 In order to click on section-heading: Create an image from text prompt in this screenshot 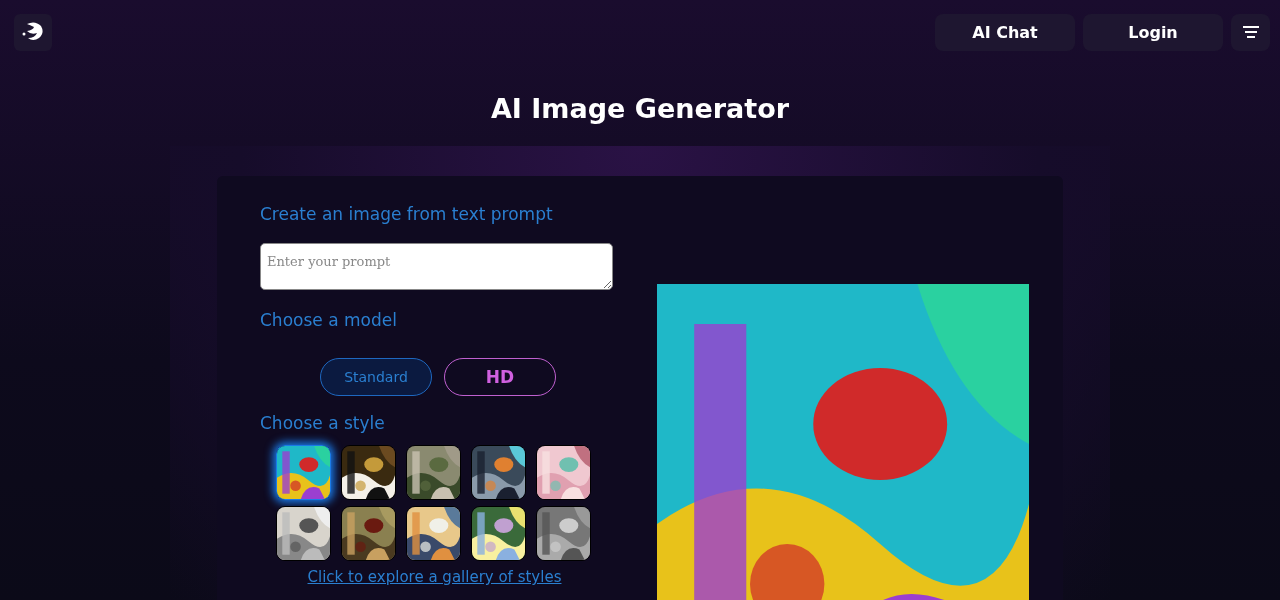, I will do `click(406, 214)`.